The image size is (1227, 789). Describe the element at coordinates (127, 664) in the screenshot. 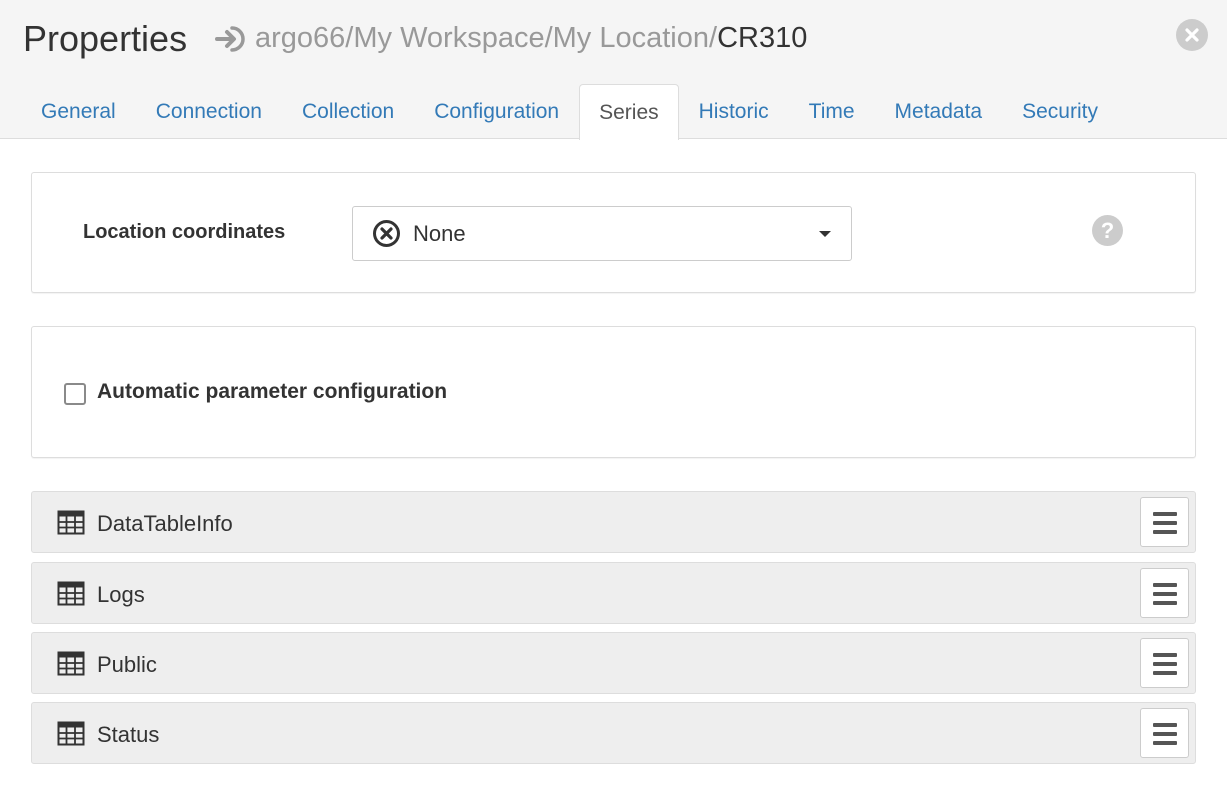

I see `series-name: Public` at that location.